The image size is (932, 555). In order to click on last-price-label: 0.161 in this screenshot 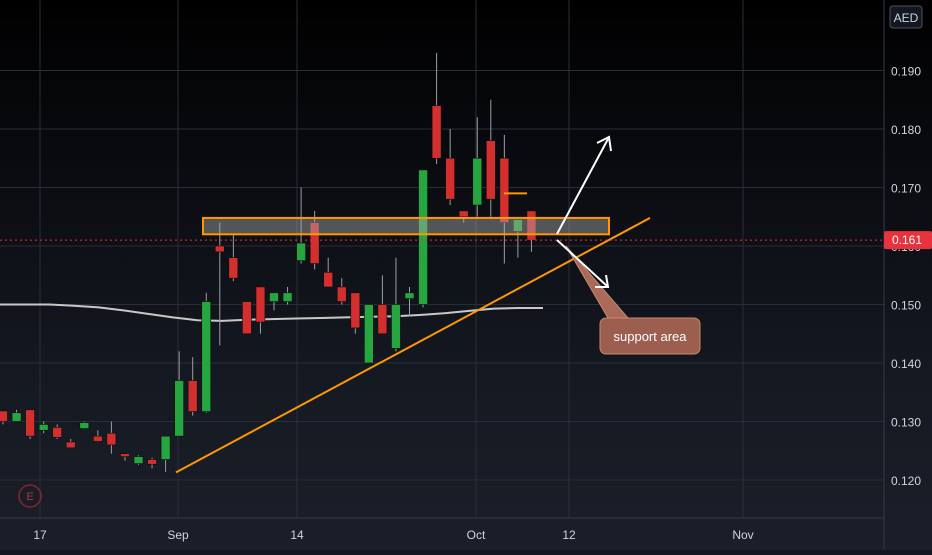, I will do `click(907, 240)`.